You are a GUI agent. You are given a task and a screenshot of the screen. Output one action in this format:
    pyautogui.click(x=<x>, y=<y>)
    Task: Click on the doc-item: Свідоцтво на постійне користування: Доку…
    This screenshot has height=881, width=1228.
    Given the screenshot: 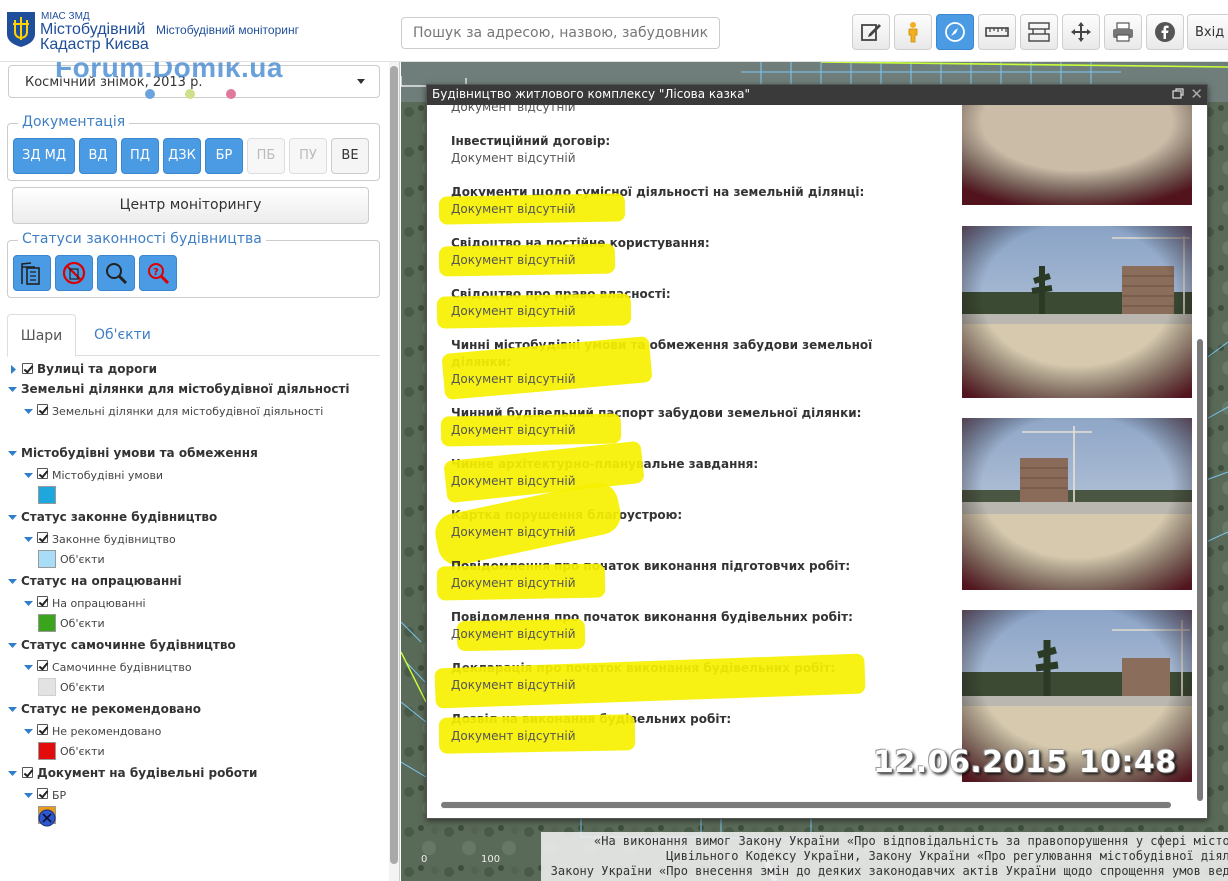 What is the action you would take?
    pyautogui.click(x=664, y=256)
    